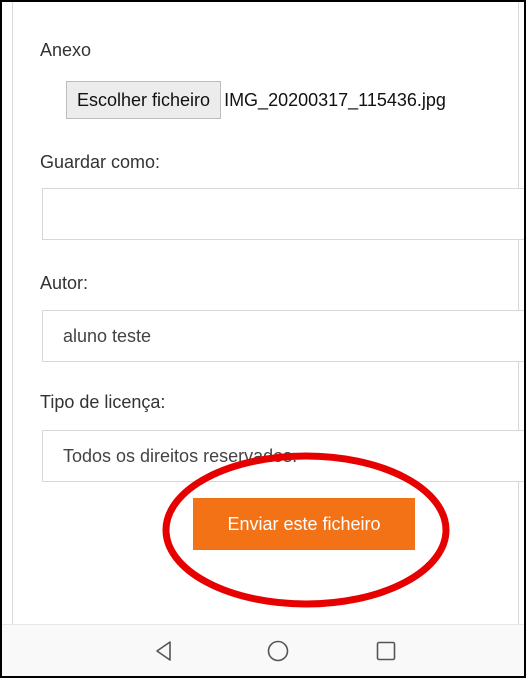  I want to click on panel-left-border, so click(12, 313).